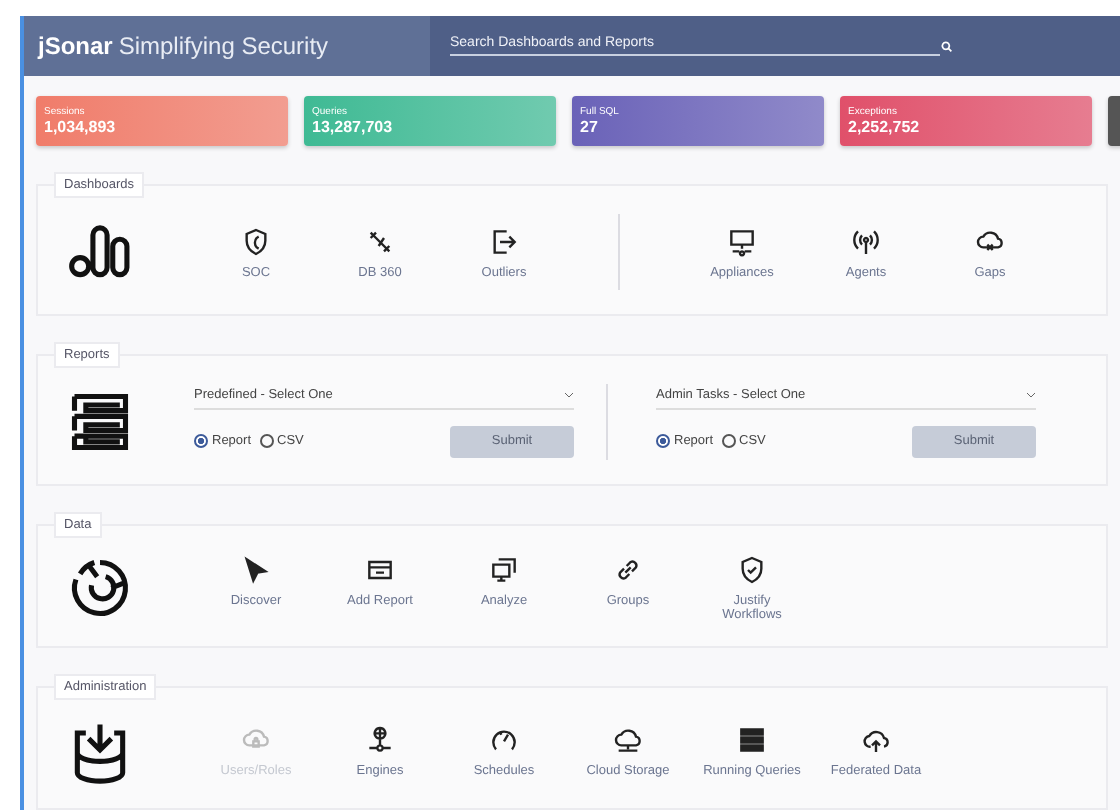 This screenshot has height=810, width=1120. Describe the element at coordinates (885, 127) in the screenshot. I see `stat-value: 2,252,752` at that location.